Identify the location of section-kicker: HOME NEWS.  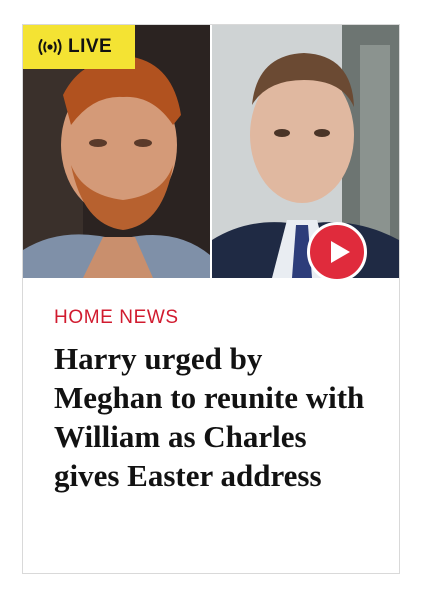
(116, 318).